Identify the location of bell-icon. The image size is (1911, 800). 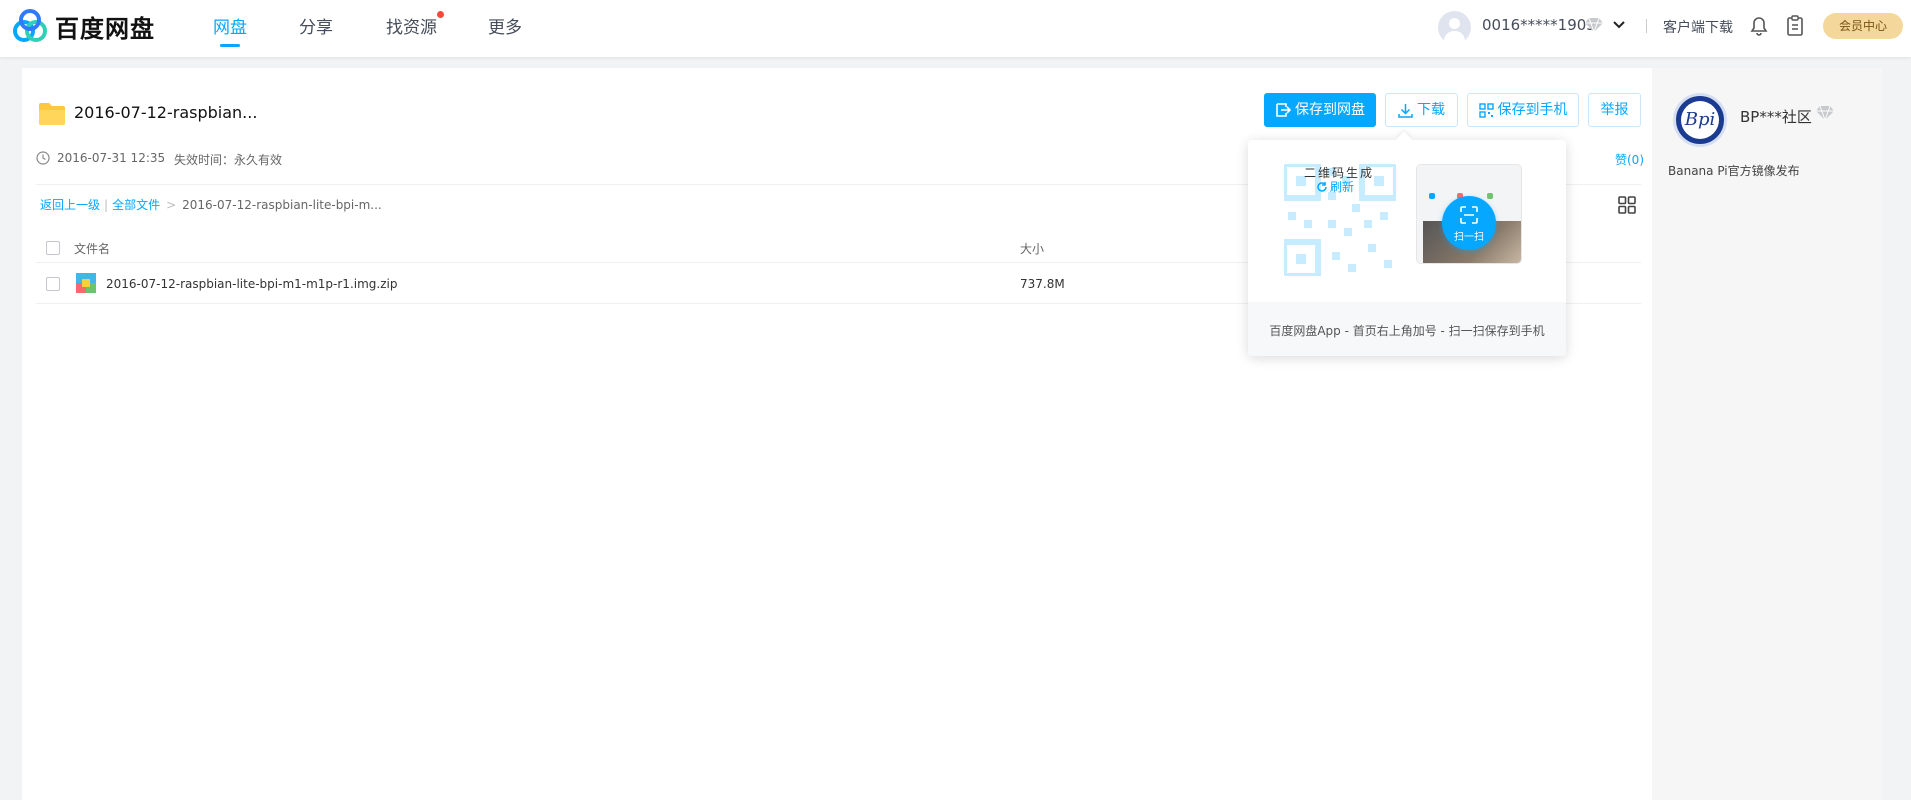
(1759, 26).